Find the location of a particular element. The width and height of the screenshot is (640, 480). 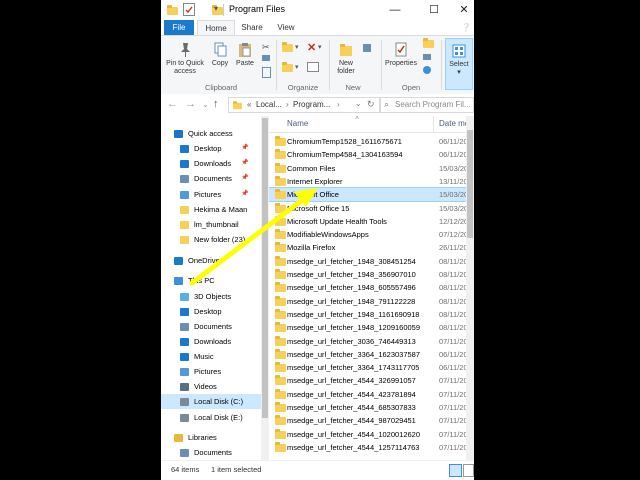

nav-scroll-thumb is located at coordinates (265, 268).